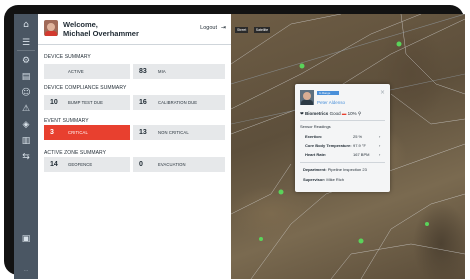  What do you see at coordinates (101, 33) in the screenshot?
I see `user-name: Michael Overhammer` at bounding box center [101, 33].